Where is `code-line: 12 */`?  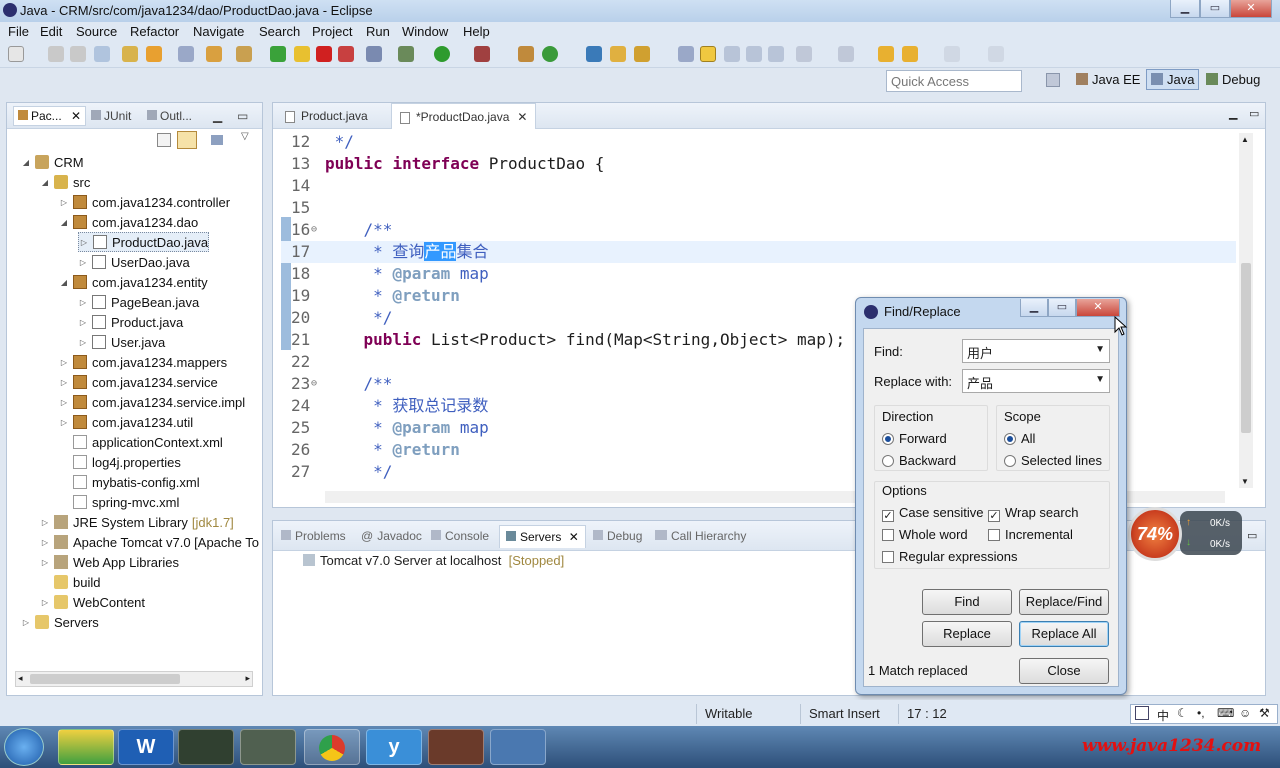
code-line: 12 */ is located at coordinates (753, 142).